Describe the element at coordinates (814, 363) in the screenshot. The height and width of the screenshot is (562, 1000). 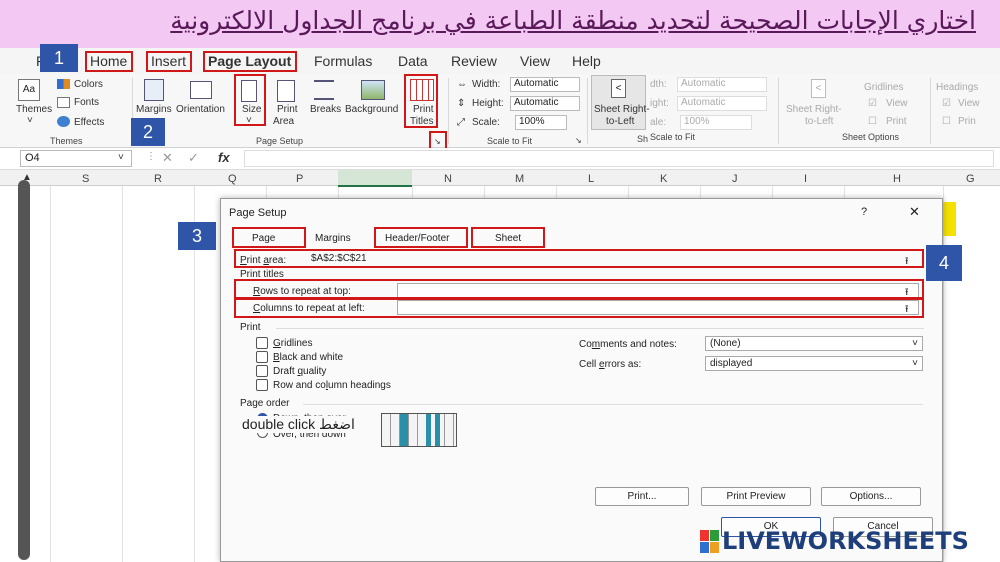
I see `errors-select: displayed ˅` at that location.